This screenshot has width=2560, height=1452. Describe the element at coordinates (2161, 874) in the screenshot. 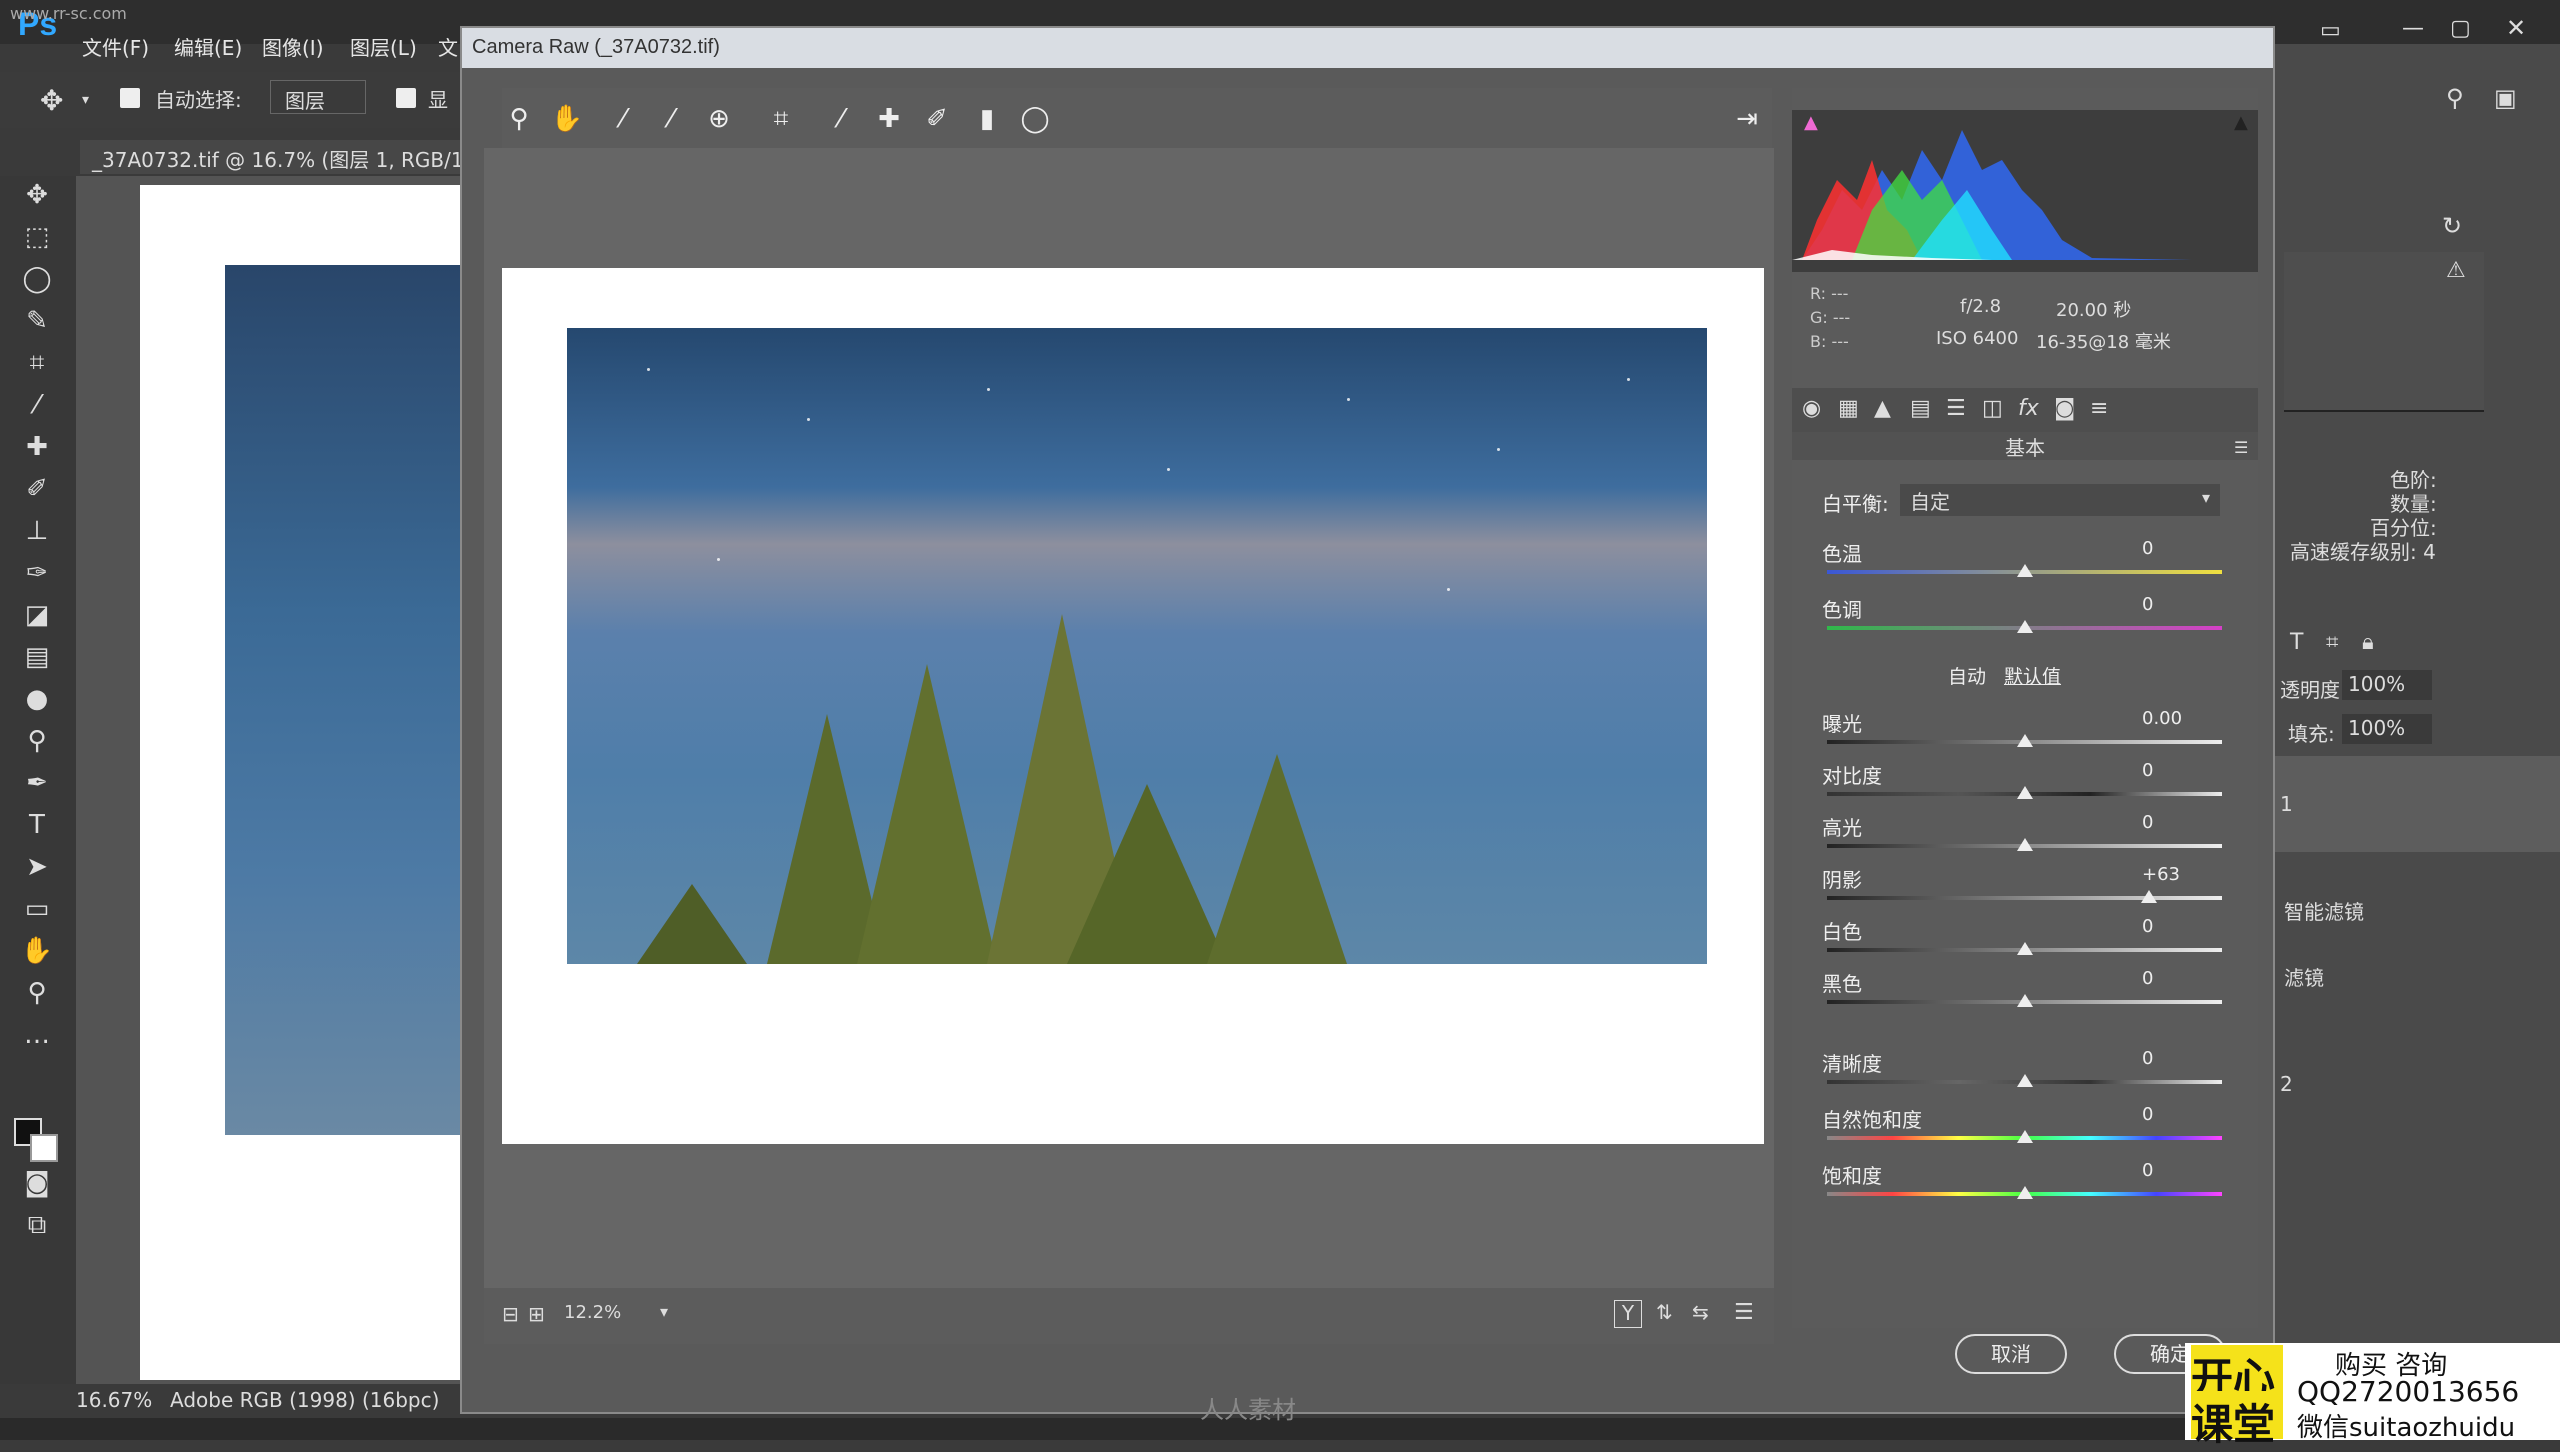

I see `slider-value: +63` at that location.